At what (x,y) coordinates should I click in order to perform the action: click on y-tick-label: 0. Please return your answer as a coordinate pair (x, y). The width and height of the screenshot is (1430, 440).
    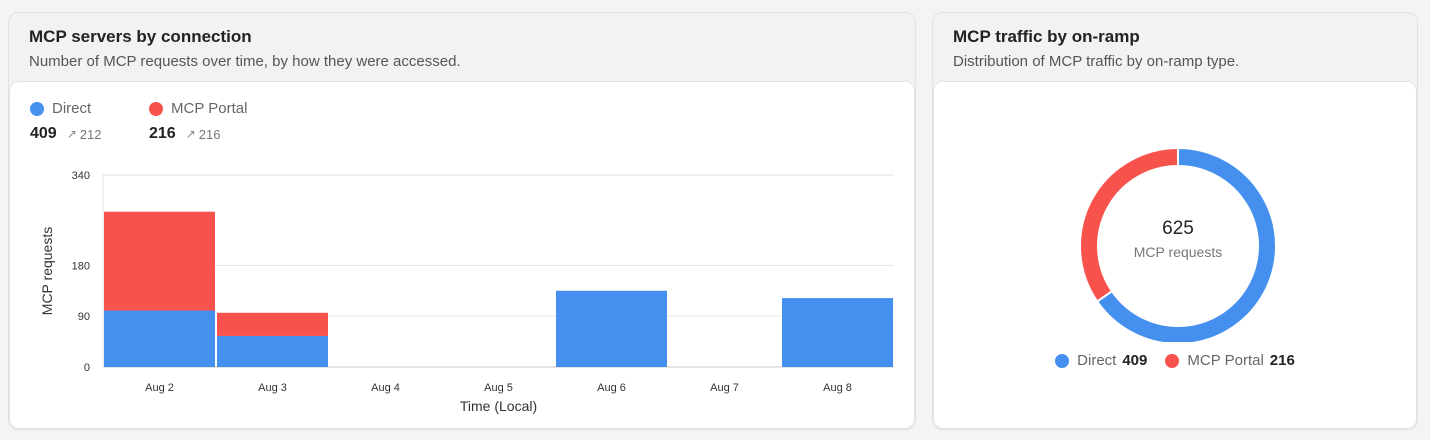
    Looking at the image, I should click on (87, 368).